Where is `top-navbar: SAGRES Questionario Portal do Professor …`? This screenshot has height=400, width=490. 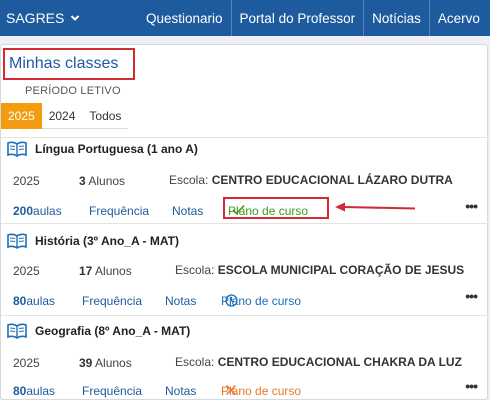
top-navbar: SAGRES Questionario Portal do Professor … is located at coordinates (245, 18).